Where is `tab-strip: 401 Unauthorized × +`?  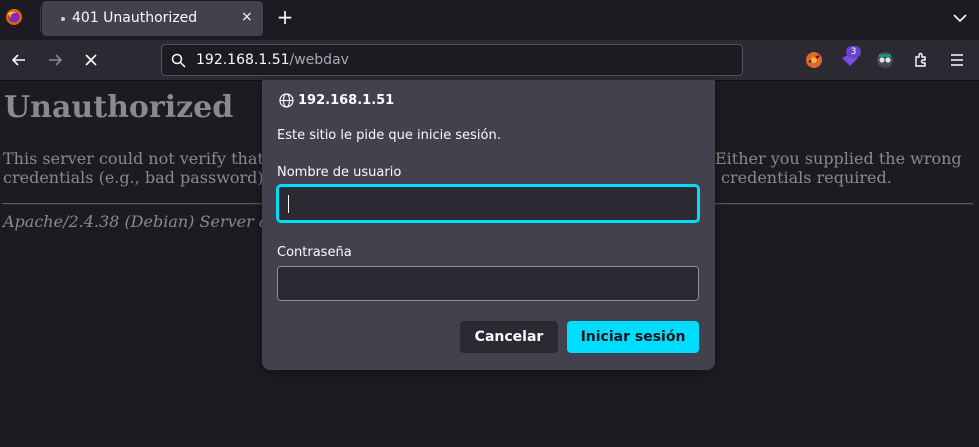
tab-strip: 401 Unauthorized × + is located at coordinates (489, 20).